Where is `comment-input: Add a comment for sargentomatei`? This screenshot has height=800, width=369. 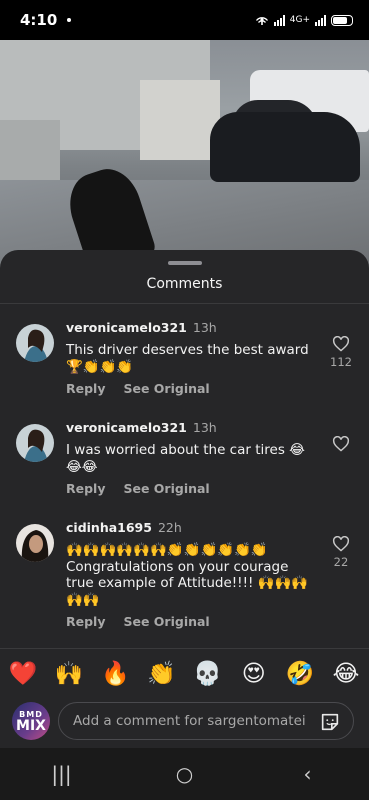 comment-input: Add a comment for sargentomatei is located at coordinates (206, 721).